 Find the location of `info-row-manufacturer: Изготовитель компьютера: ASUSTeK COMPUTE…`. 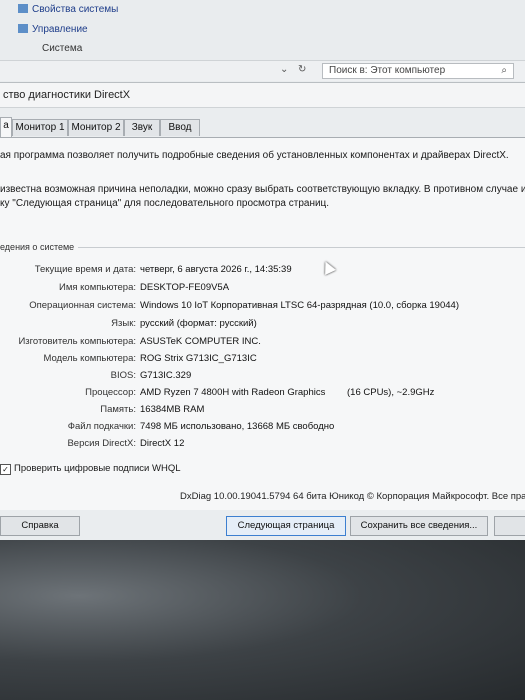

info-row-manufacturer: Изготовитель компьютера: ASUSTeK COMPUTE… is located at coordinates (139, 341).